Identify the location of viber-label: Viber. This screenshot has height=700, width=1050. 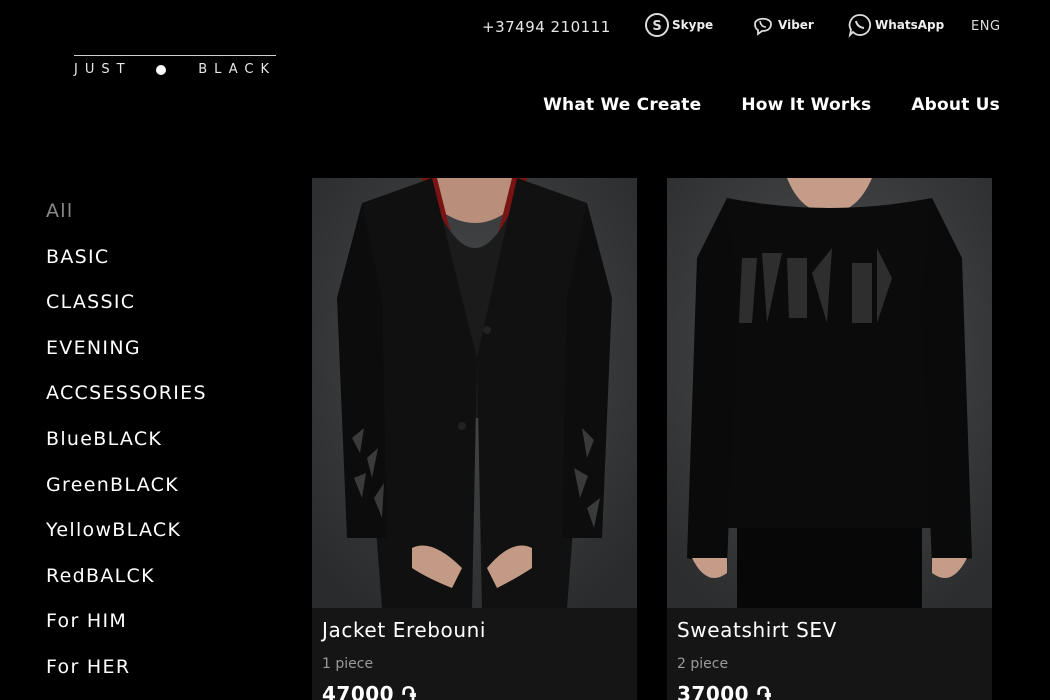
(796, 25).